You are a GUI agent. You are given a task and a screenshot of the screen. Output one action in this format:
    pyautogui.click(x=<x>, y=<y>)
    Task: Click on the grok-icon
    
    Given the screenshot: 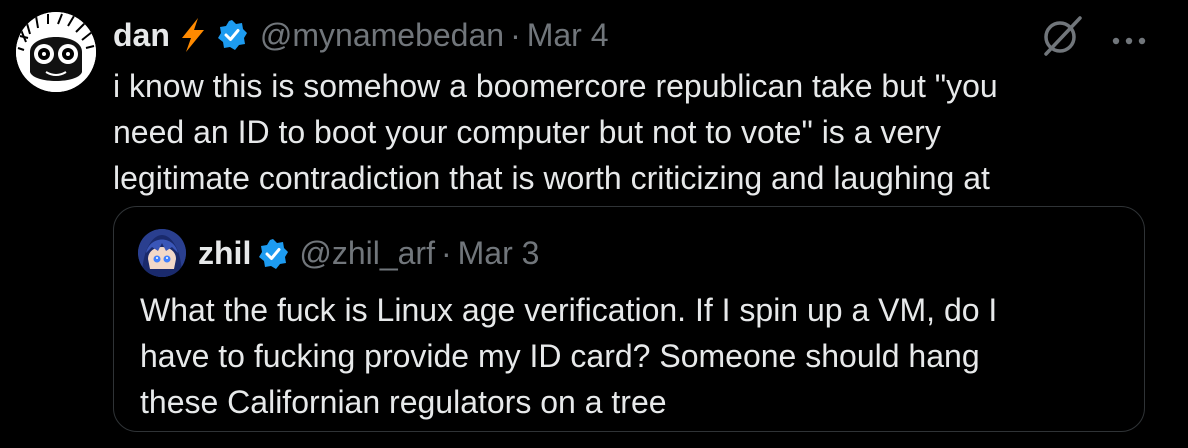 What is the action you would take?
    pyautogui.click(x=1062, y=36)
    